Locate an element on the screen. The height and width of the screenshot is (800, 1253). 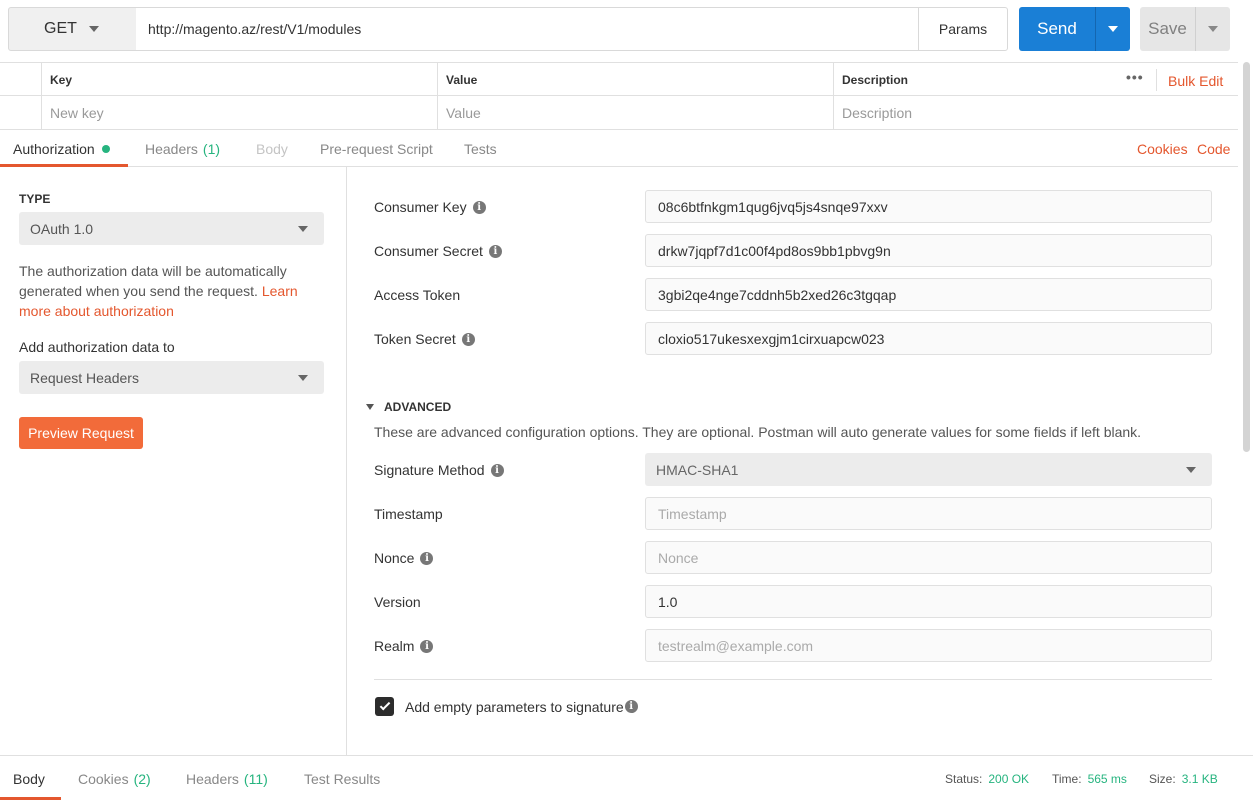
nonce-input: Nonce is located at coordinates (928, 557).